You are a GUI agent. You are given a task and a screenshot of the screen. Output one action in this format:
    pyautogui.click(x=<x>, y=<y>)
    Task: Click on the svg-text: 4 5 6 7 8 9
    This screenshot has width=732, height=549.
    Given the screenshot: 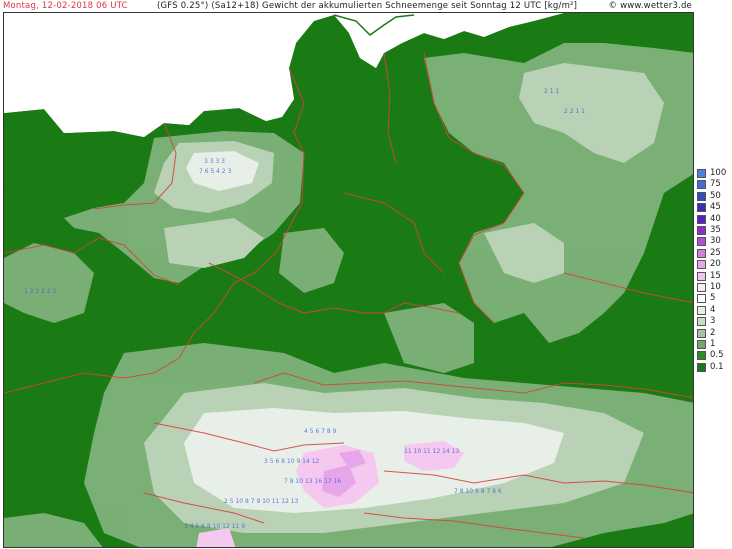 What is the action you would take?
    pyautogui.click(x=320, y=431)
    